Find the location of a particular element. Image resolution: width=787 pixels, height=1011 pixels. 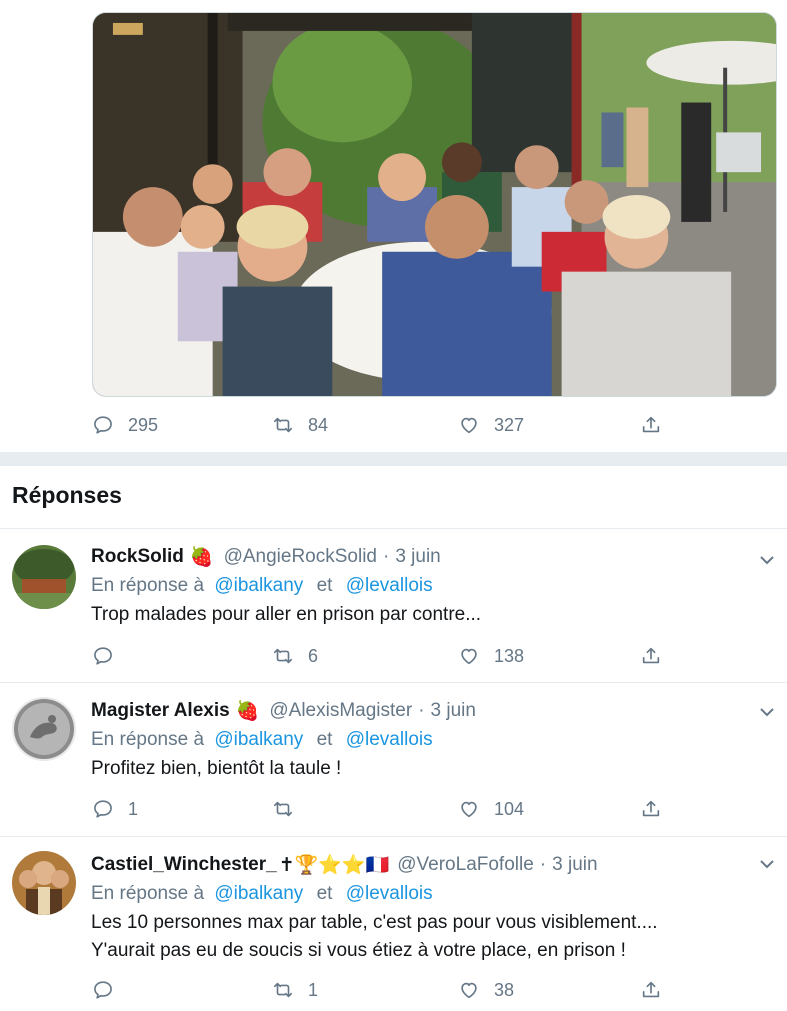

reply-button: 1 is located at coordinates (115, 809).